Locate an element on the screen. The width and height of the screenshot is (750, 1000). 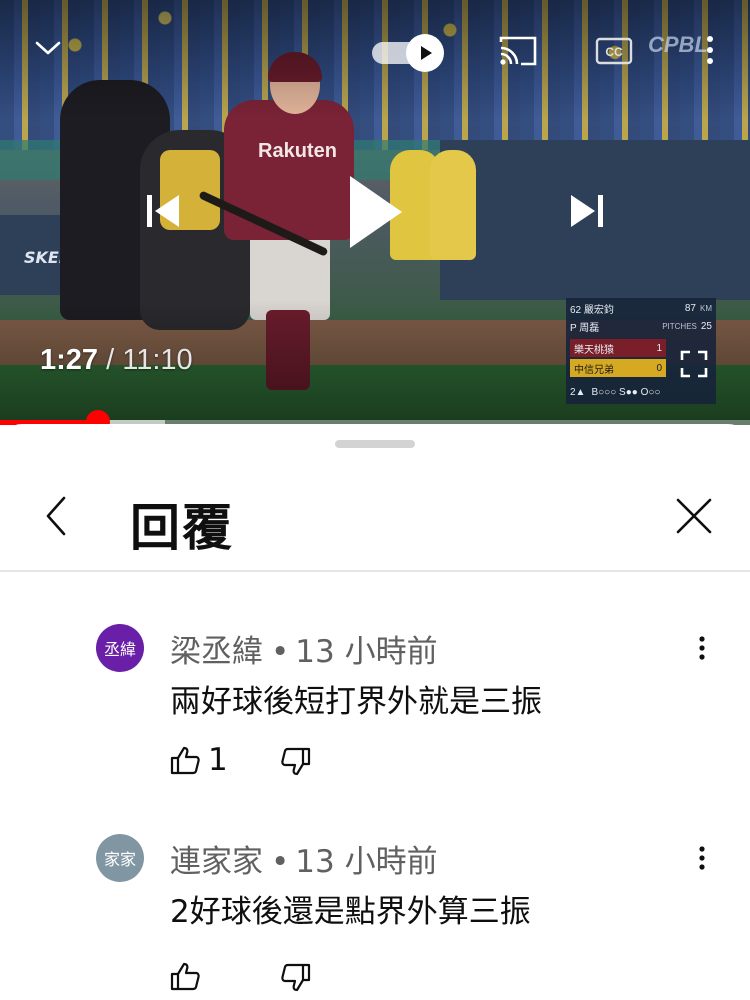
speed-unit: KM is located at coordinates (706, 308).